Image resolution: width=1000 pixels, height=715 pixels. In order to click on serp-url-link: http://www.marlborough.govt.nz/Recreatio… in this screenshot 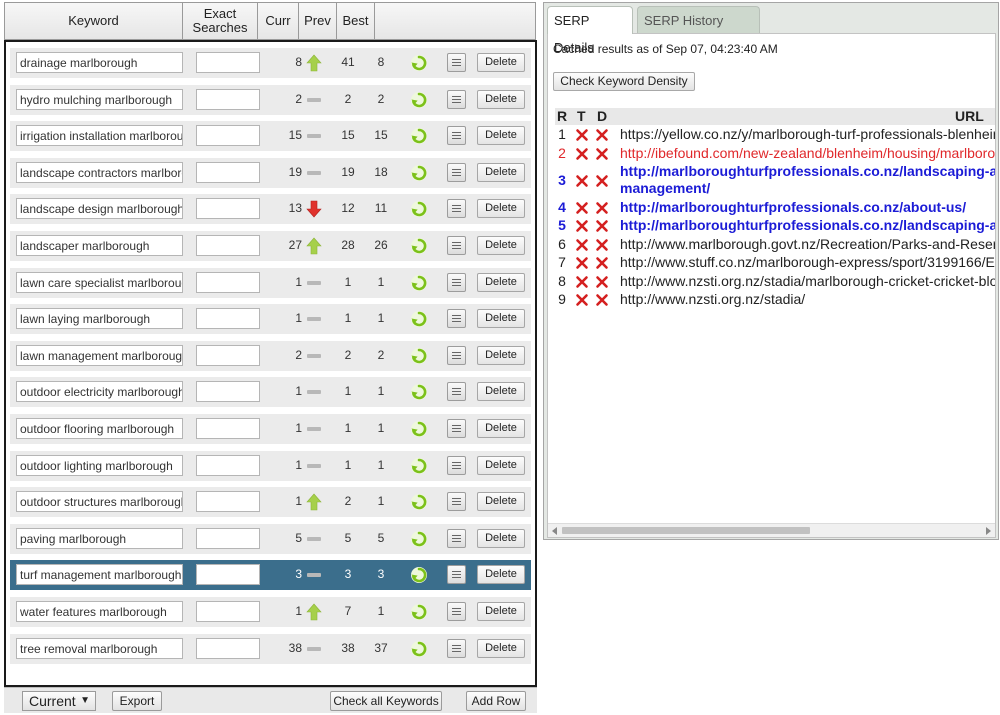, I will do `click(807, 244)`.